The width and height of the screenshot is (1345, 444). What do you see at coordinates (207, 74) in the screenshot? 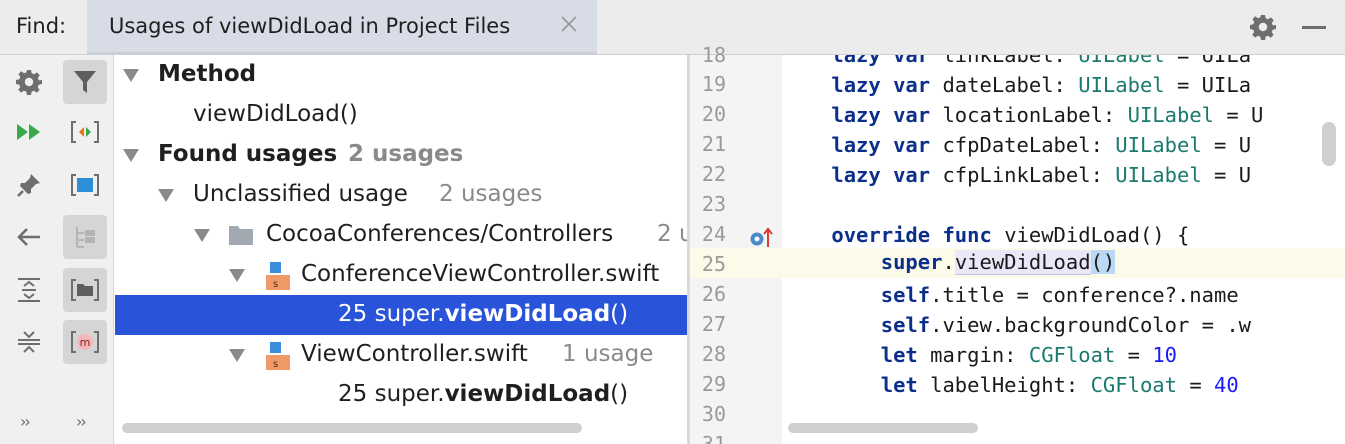
I see `method-header-label: Method` at bounding box center [207, 74].